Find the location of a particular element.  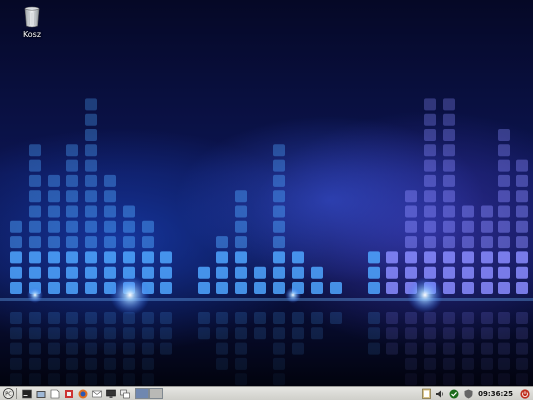

volume-tray is located at coordinates (440, 394).